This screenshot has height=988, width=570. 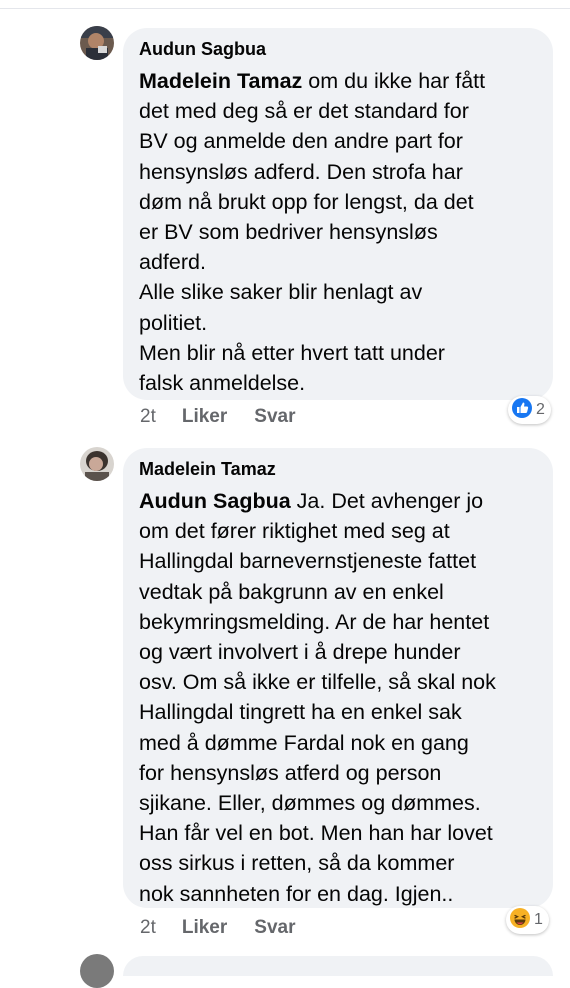 I want to click on comment-bubble, so click(x=338, y=966).